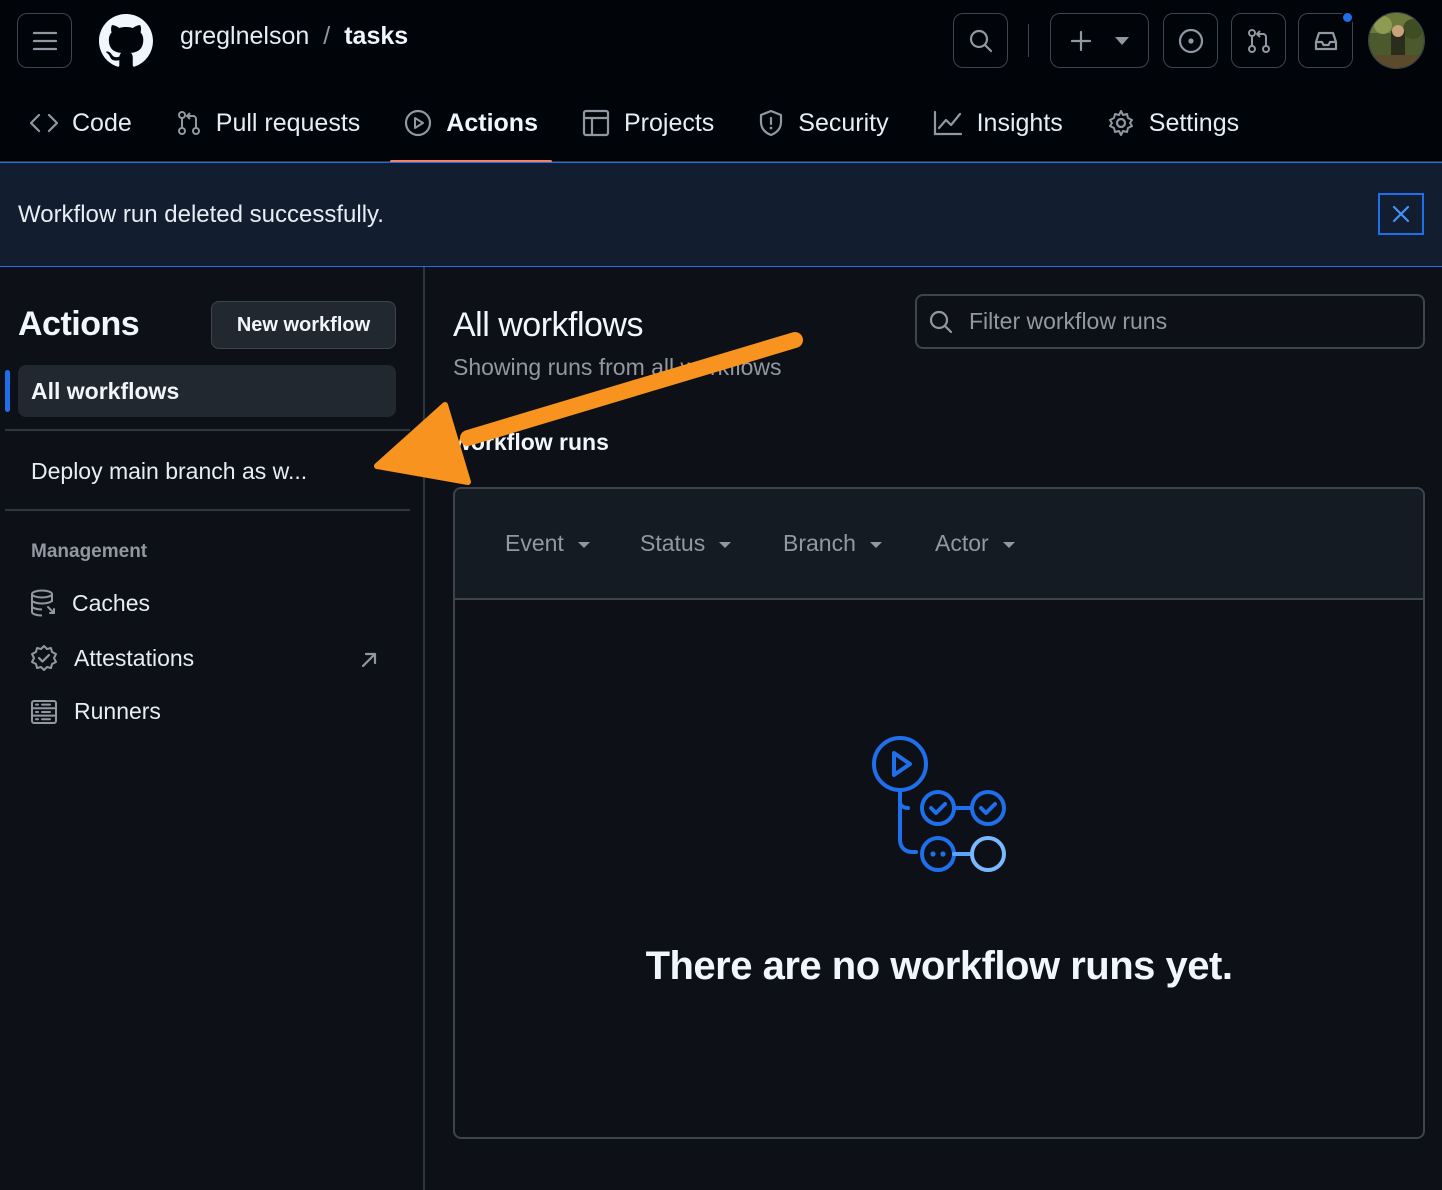 This screenshot has height=1190, width=1442. I want to click on filter-input, so click(1179, 321).